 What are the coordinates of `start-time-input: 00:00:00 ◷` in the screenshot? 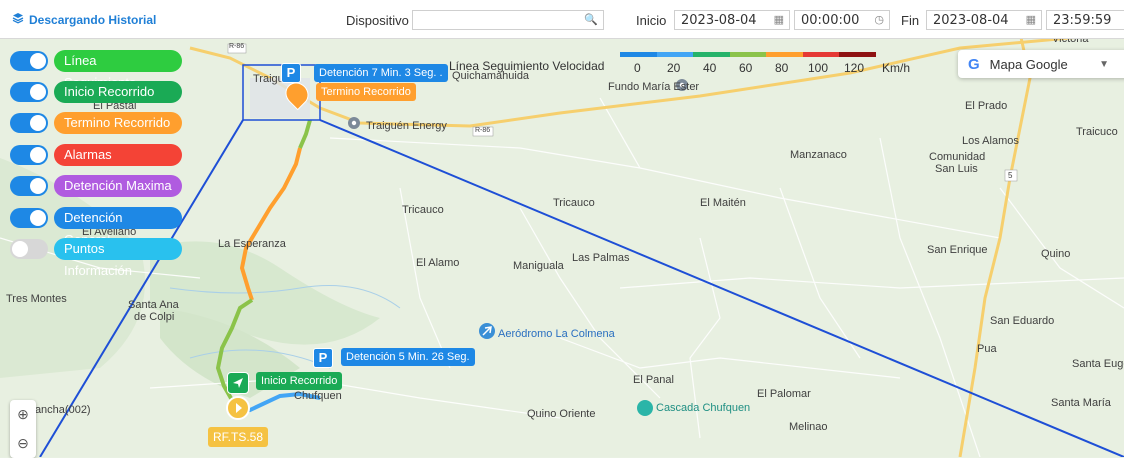 It's located at (842, 20).